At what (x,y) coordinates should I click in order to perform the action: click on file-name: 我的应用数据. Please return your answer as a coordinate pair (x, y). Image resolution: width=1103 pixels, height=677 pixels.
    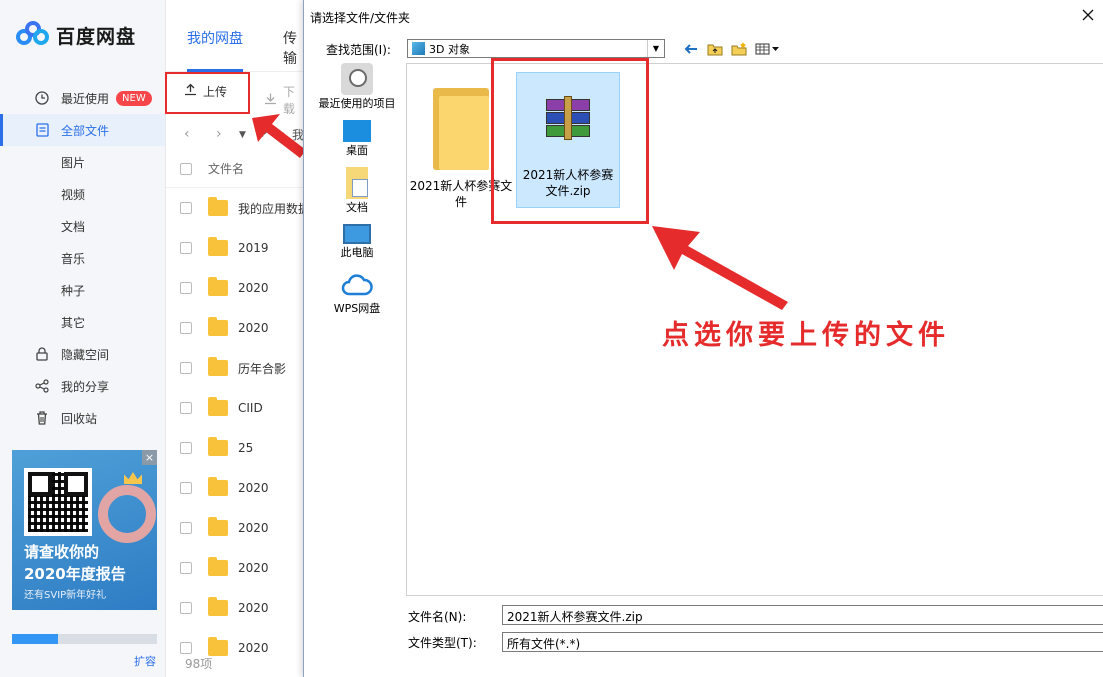
    Looking at the image, I should click on (272, 208).